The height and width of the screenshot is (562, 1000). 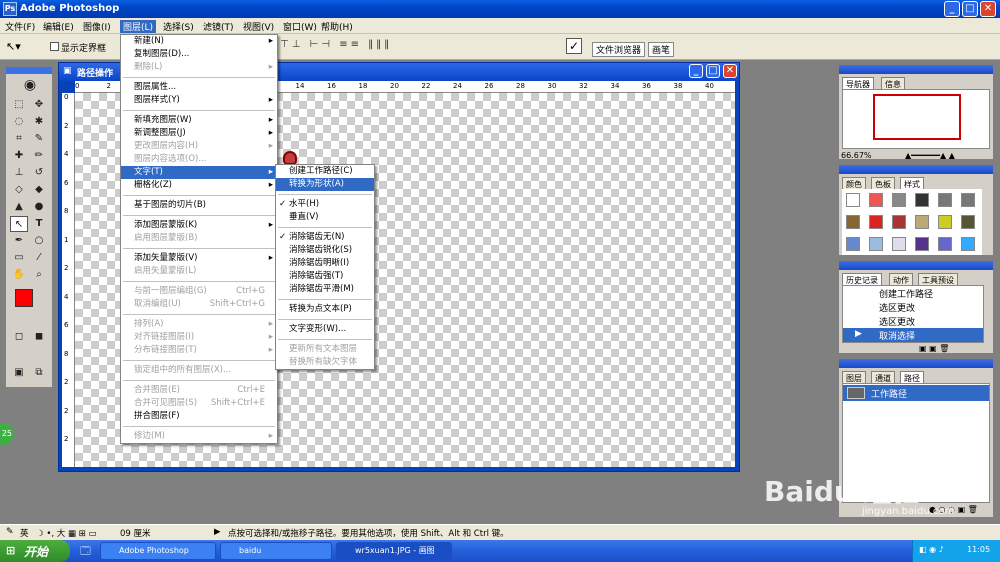 What do you see at coordinates (856, 155) in the screenshot?
I see `navigator-zoom: 66.67%` at bounding box center [856, 155].